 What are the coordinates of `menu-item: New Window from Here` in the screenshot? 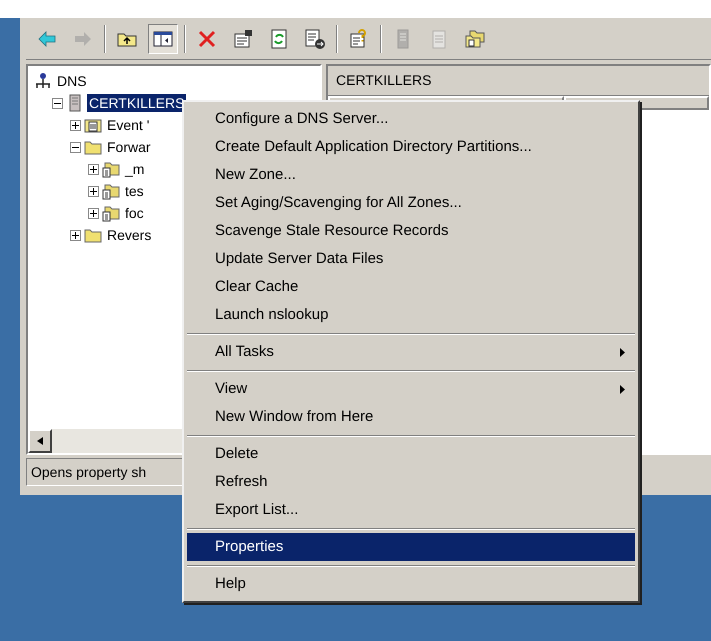 It's located at (411, 417).